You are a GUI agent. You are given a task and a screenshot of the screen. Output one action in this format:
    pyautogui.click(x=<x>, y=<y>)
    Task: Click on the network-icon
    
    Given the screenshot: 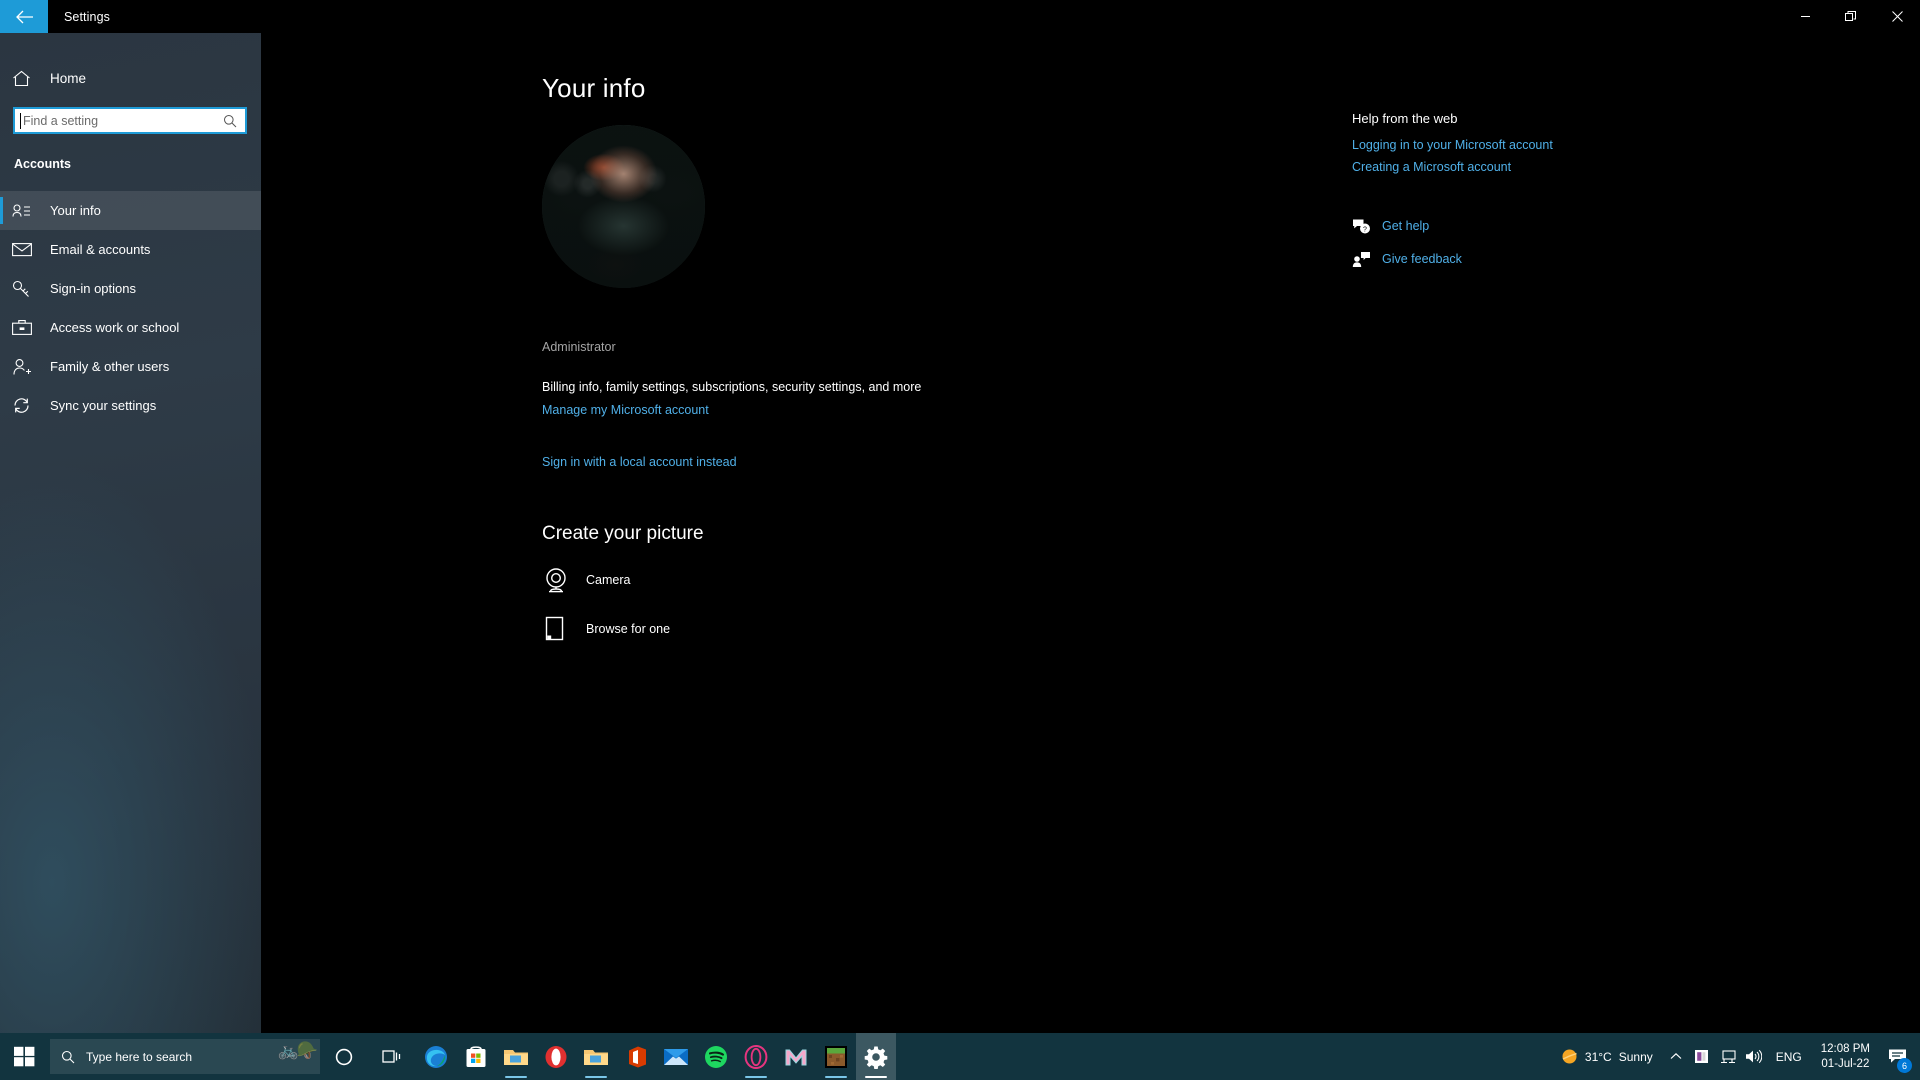 What is the action you would take?
    pyautogui.click(x=1728, y=1056)
    